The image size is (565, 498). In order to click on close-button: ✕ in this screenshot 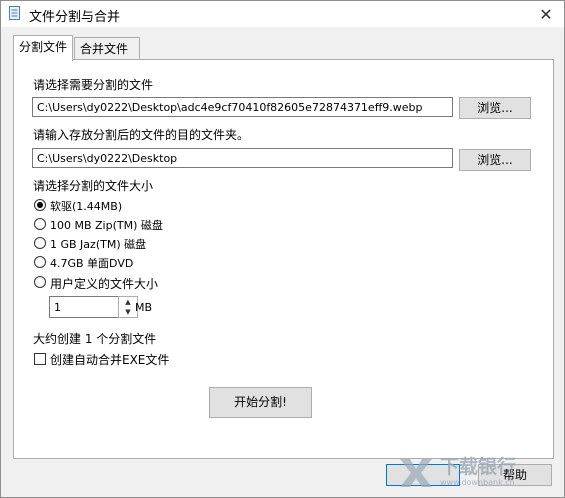, I will do `click(546, 14)`.